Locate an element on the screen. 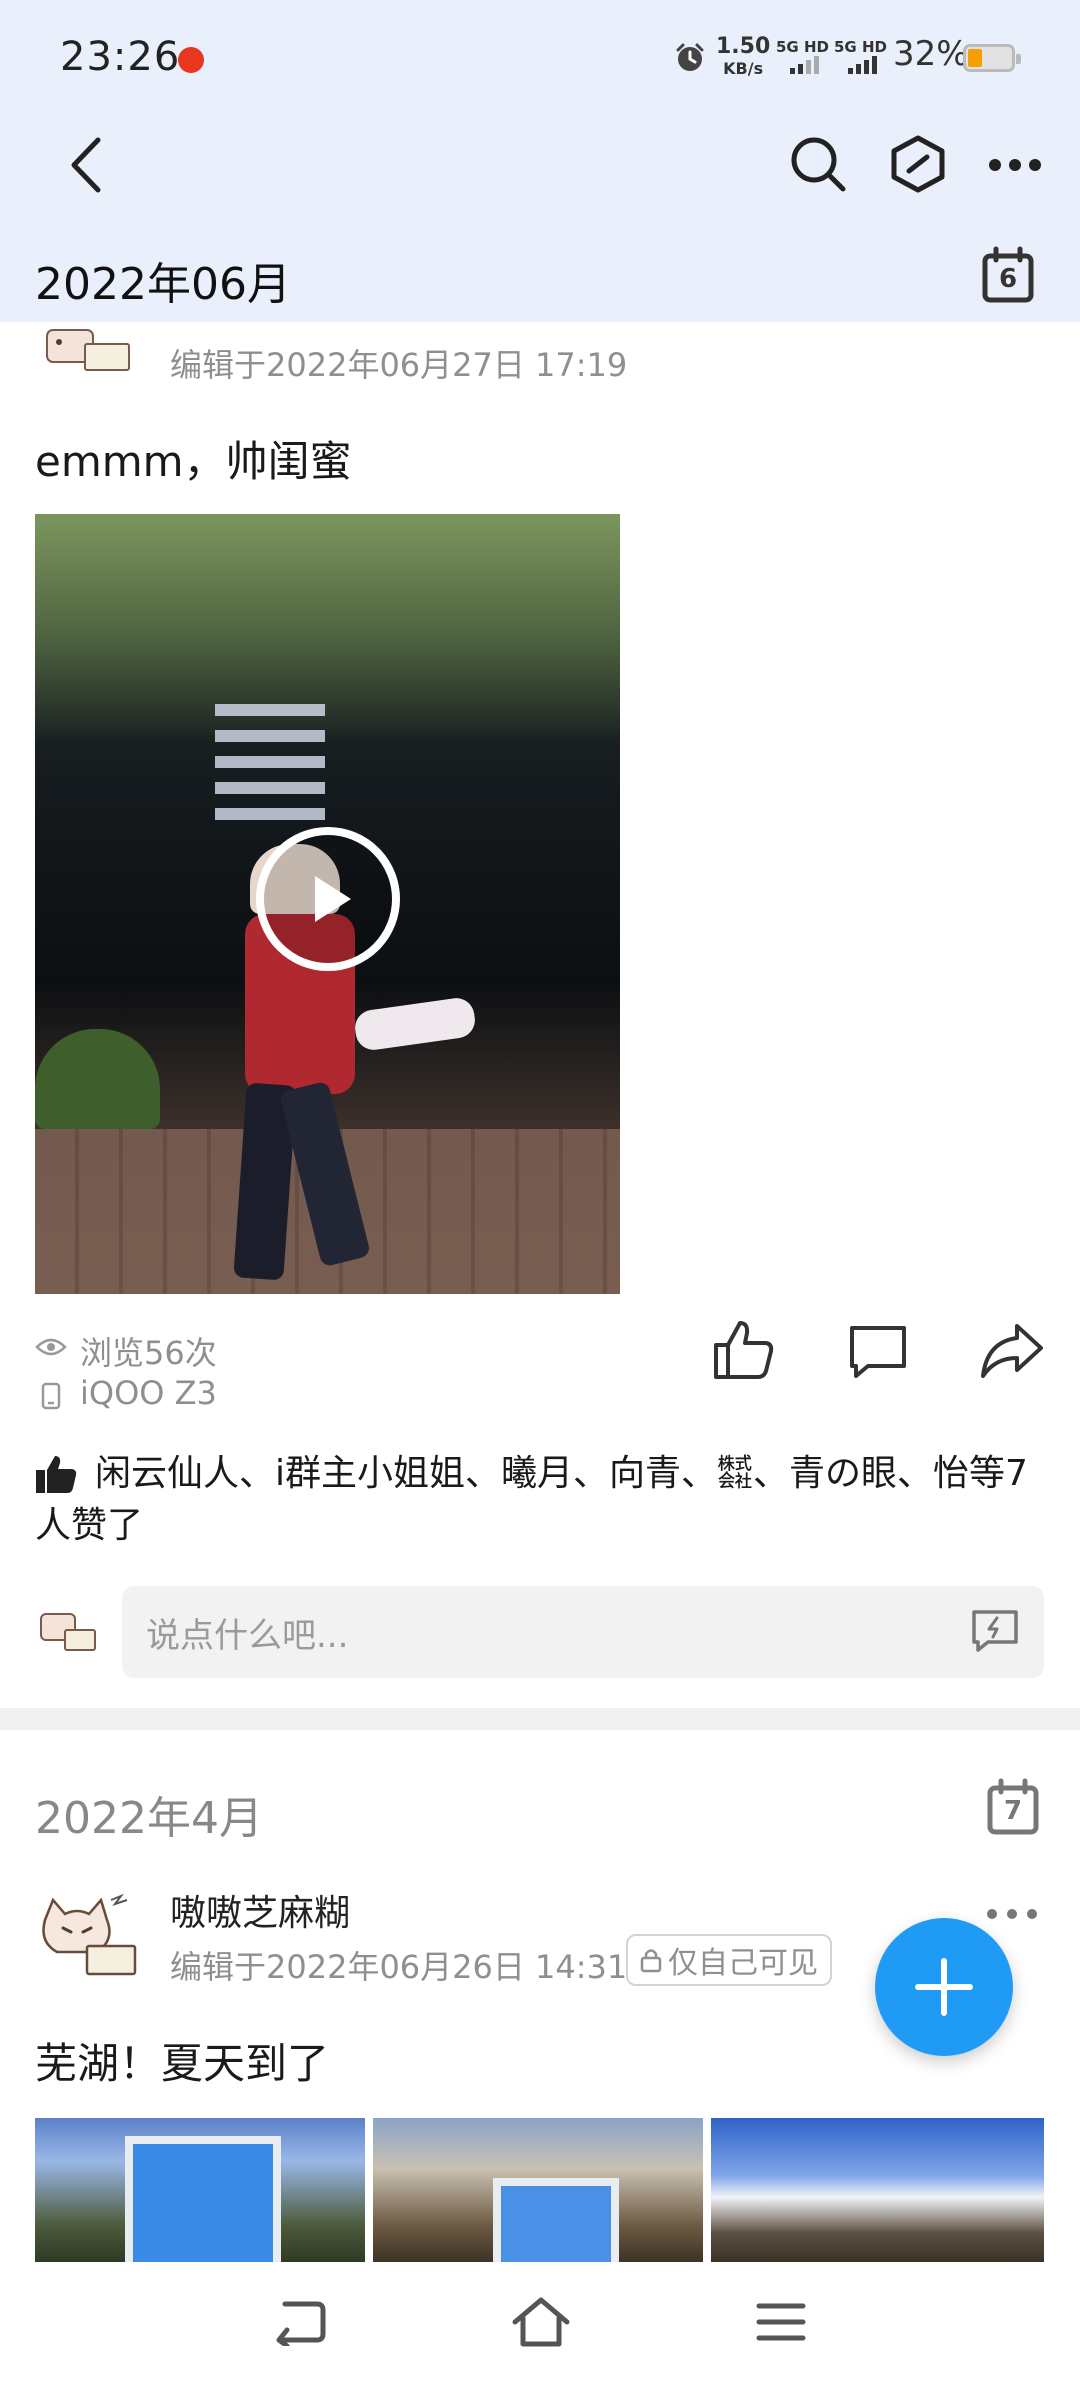  likes-list: 闲云仙人、i群主小姐姐、曦月、向青、㍿、青の眼、怡等7人赞了 is located at coordinates (540, 1500).